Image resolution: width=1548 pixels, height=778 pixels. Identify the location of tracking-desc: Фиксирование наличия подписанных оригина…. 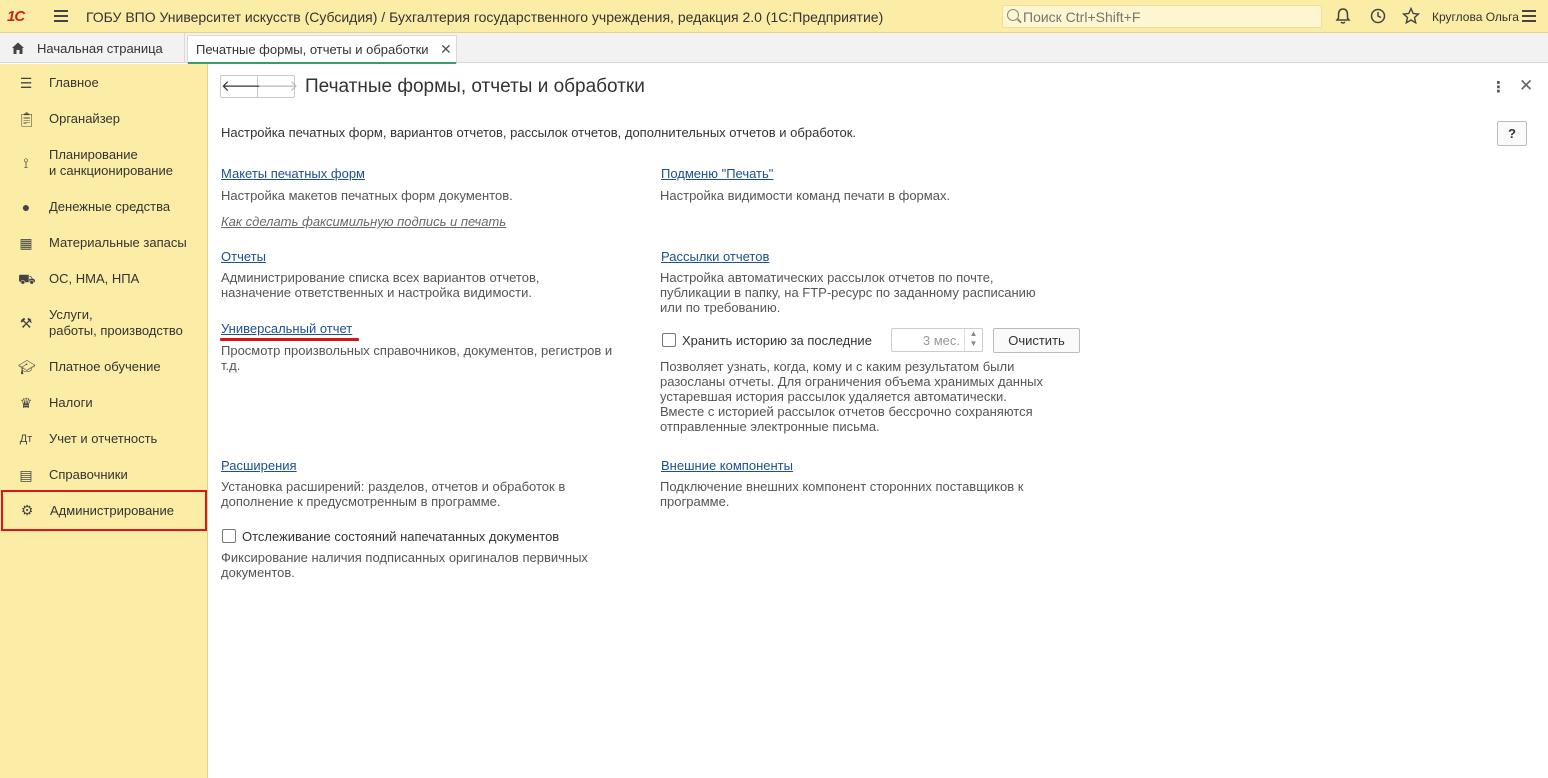
(404, 565).